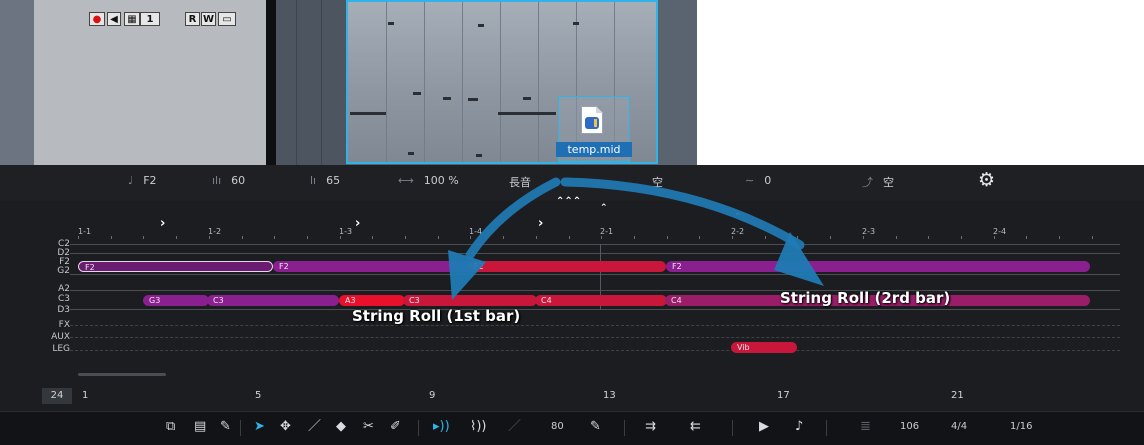 This screenshot has width=1144, height=445. I want to click on step-input-icon: ⌇)), so click(478, 427).